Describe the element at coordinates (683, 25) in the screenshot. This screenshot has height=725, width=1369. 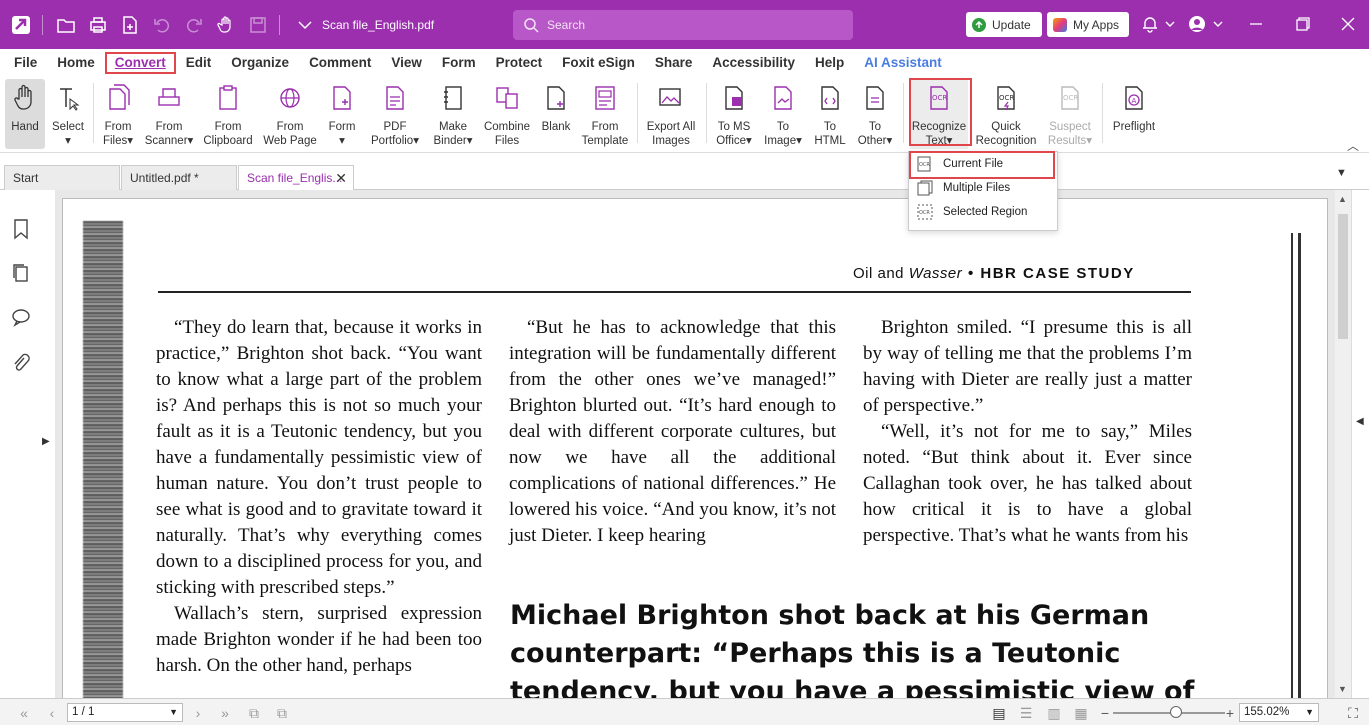
I see `search-input: Search` at that location.